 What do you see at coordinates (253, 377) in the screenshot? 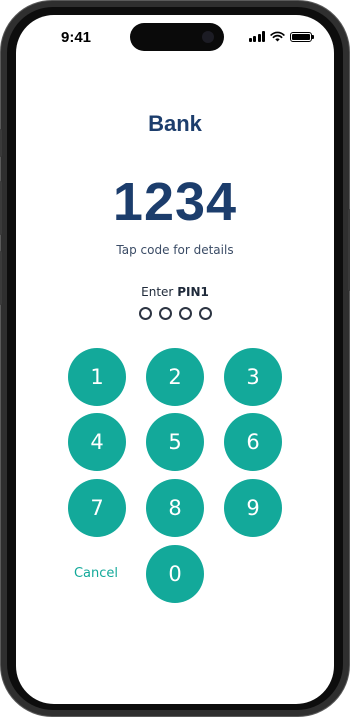
I see `key-3-button: 3` at bounding box center [253, 377].